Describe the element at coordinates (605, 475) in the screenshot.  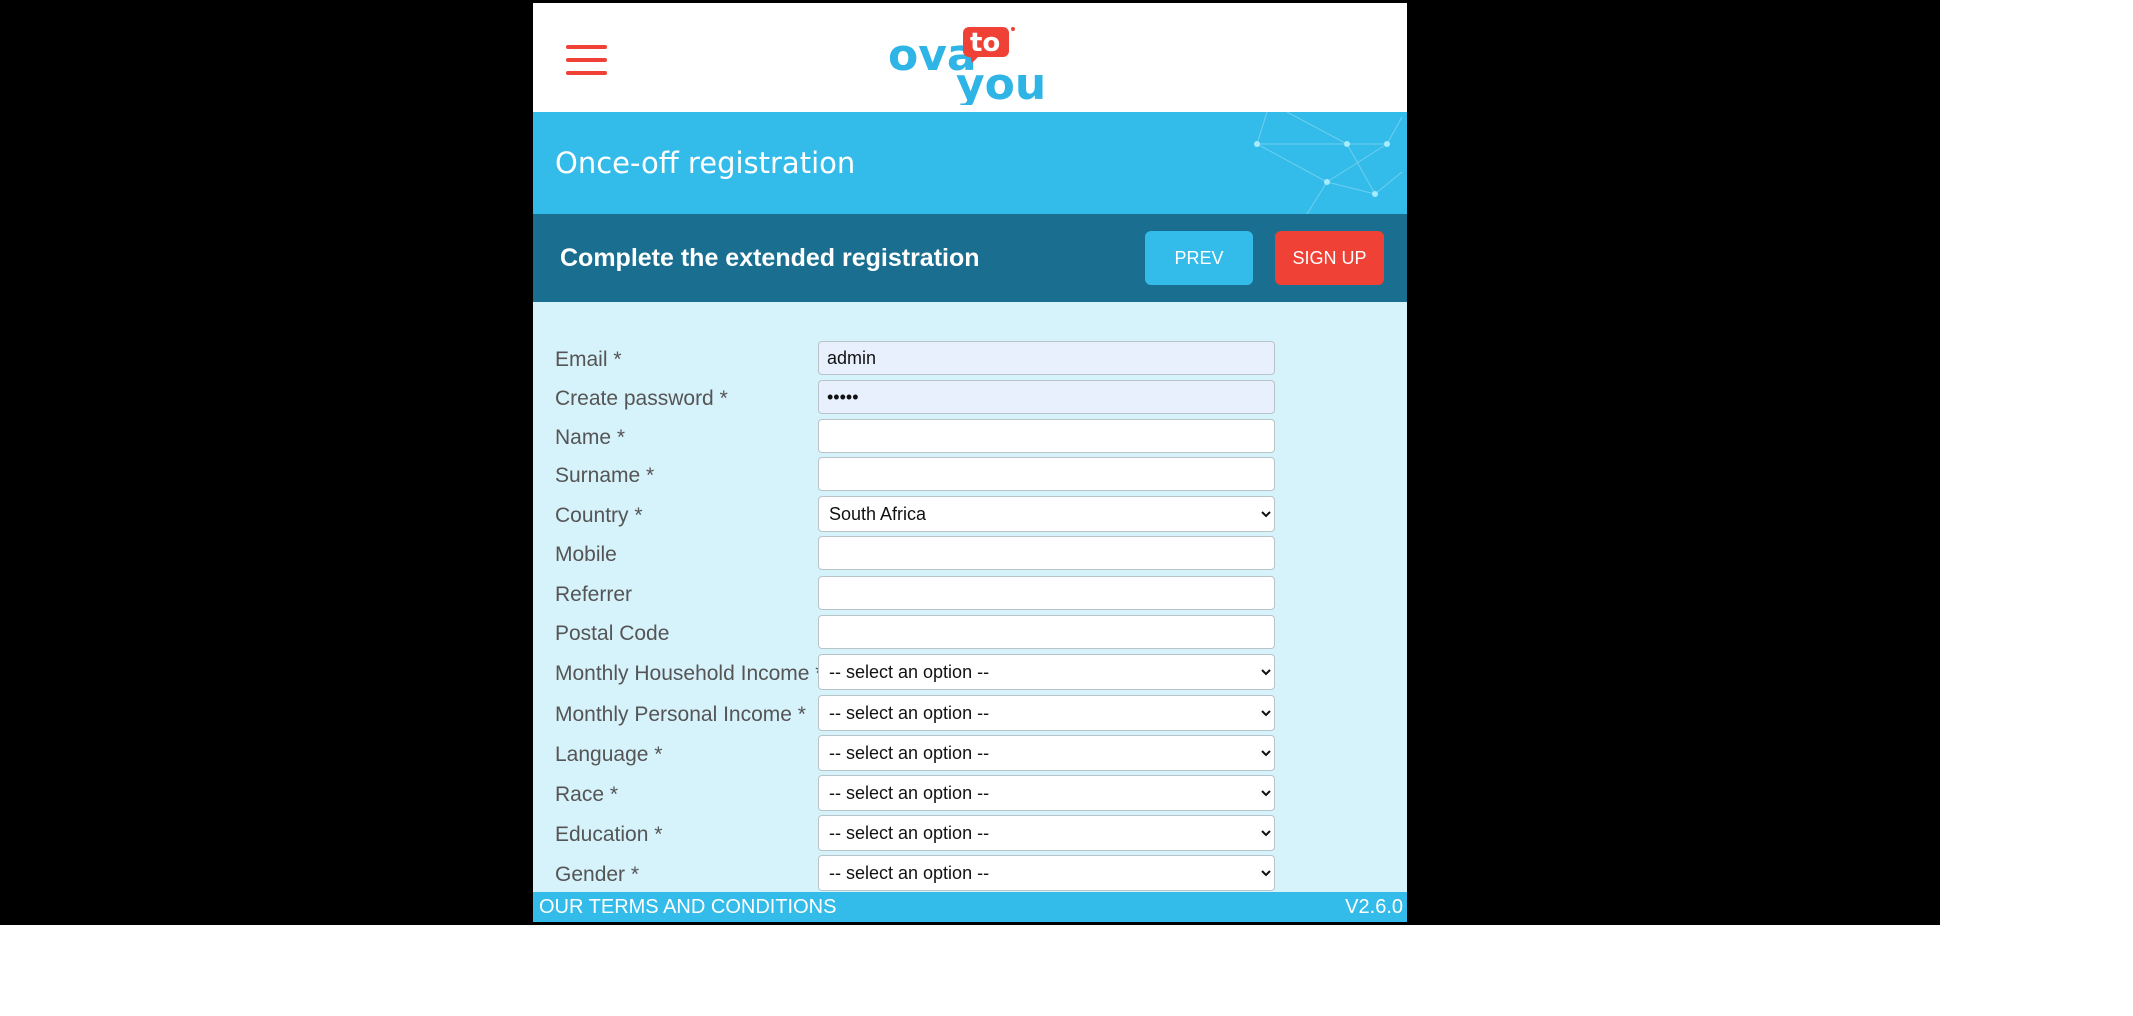
I see `surname-label: Surname *` at that location.